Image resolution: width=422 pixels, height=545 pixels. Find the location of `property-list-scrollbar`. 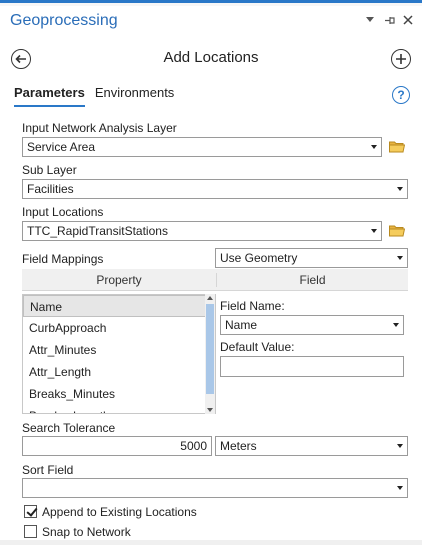

property-list-scrollbar is located at coordinates (210, 354).